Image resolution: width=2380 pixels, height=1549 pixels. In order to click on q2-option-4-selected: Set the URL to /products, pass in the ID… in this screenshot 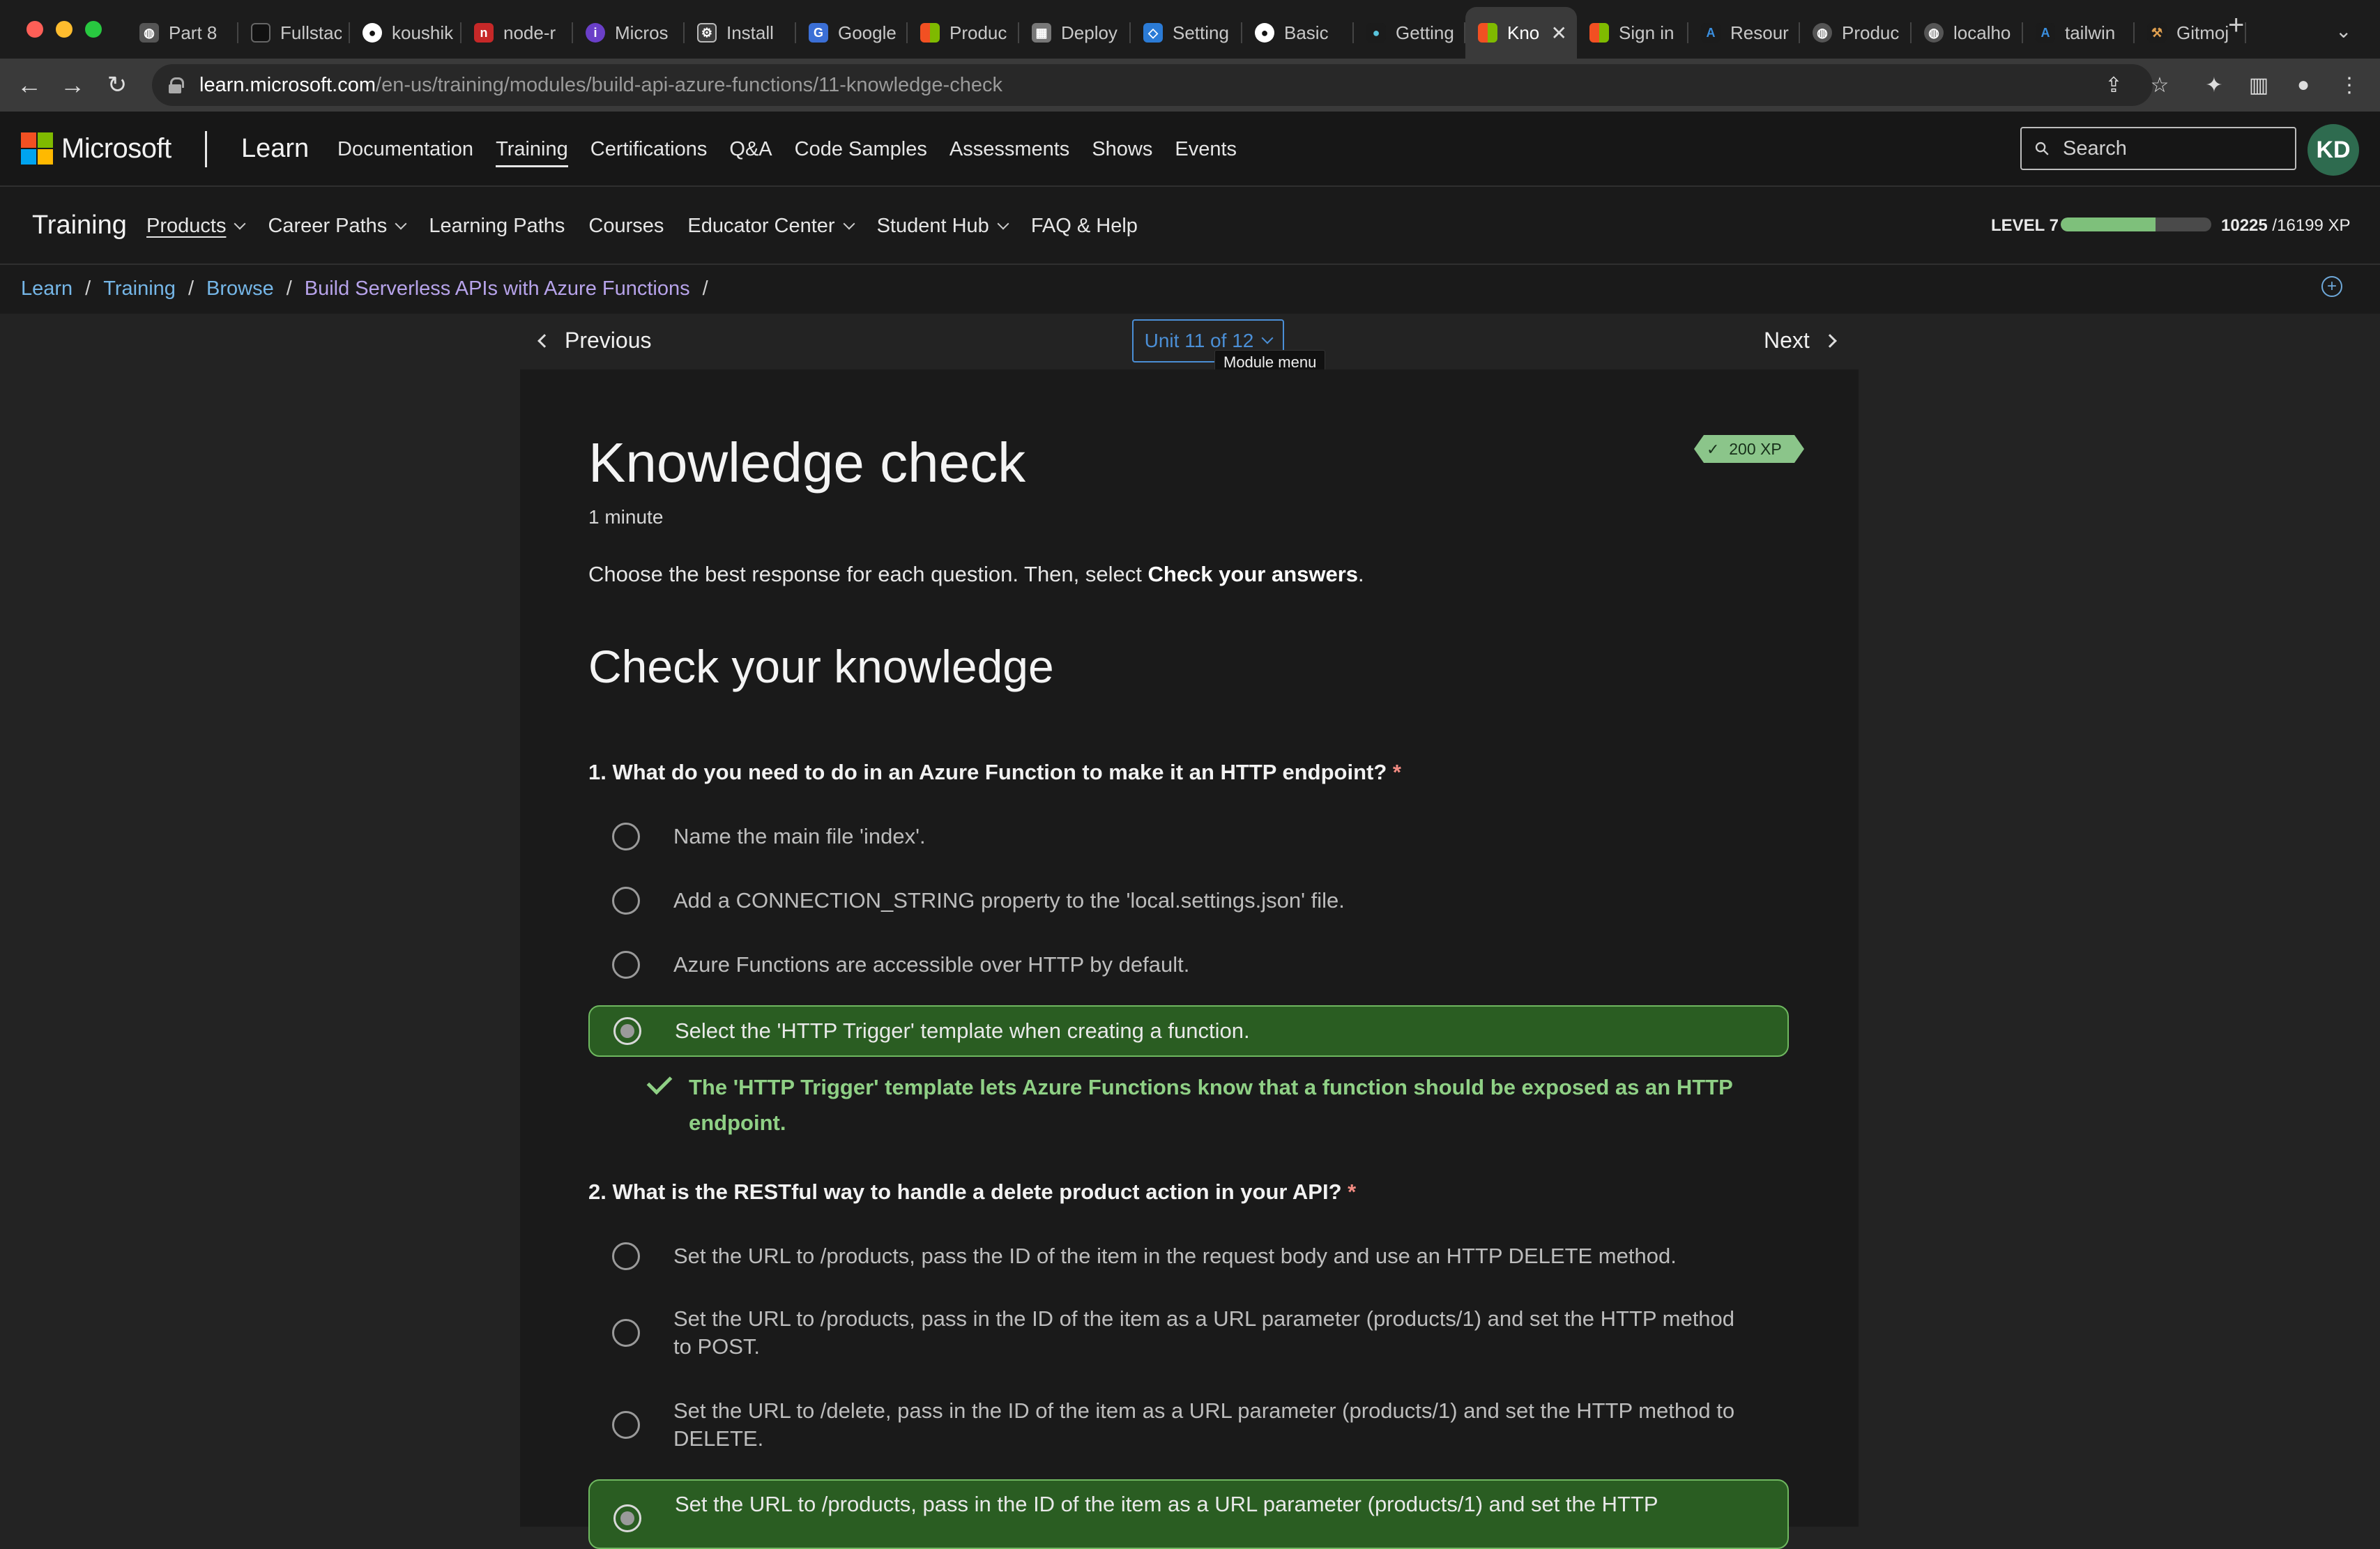, I will do `click(1188, 1514)`.